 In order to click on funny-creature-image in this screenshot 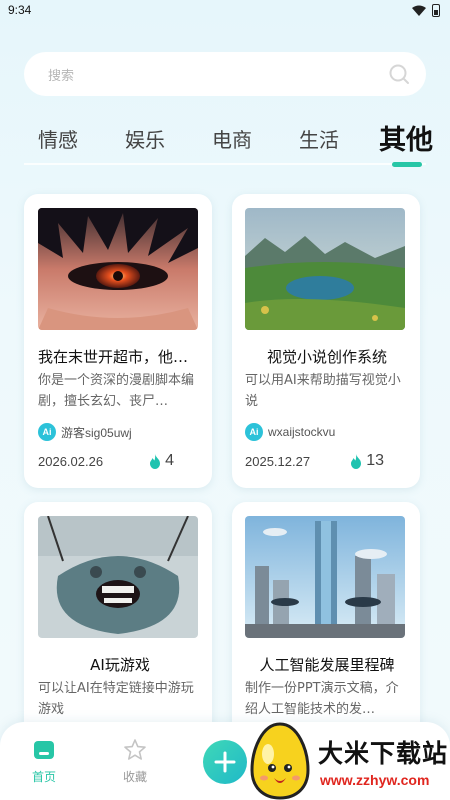, I will do `click(118, 577)`.